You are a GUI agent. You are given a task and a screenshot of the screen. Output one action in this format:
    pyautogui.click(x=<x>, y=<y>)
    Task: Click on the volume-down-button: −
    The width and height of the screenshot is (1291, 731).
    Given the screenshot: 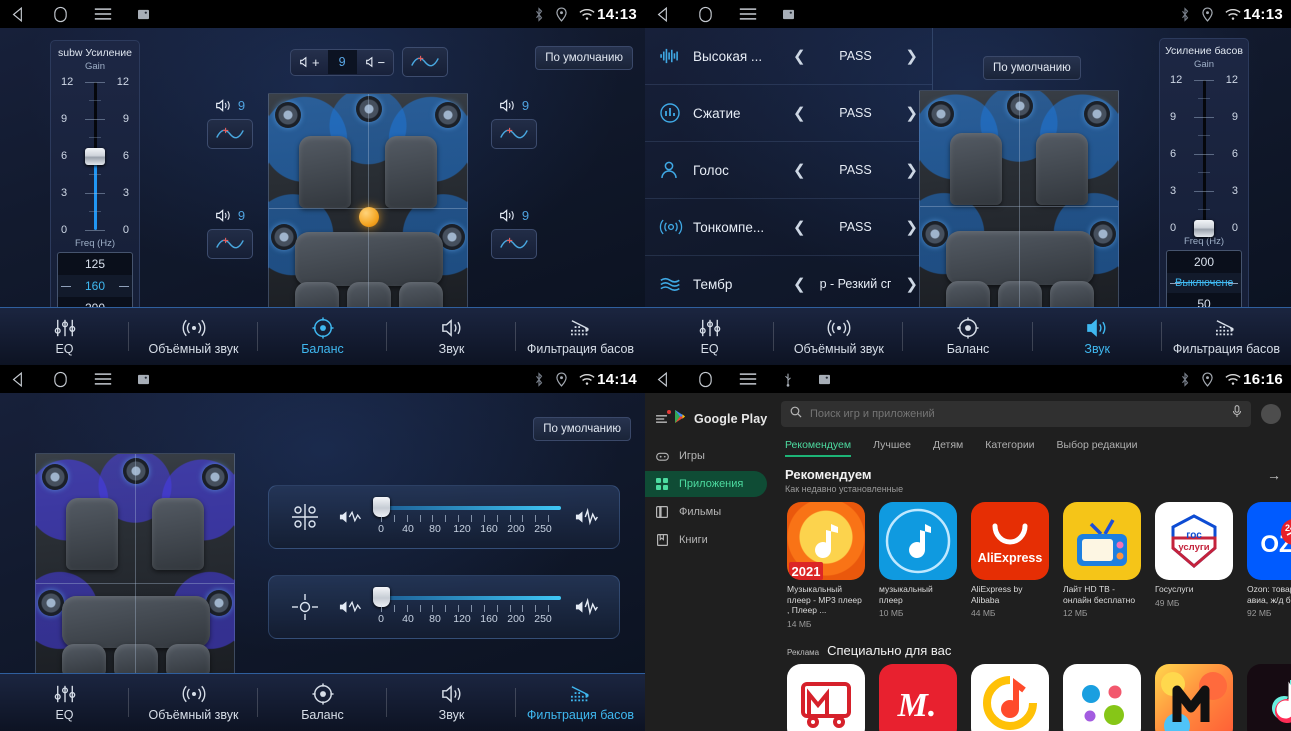 What is the action you would take?
    pyautogui.click(x=375, y=62)
    